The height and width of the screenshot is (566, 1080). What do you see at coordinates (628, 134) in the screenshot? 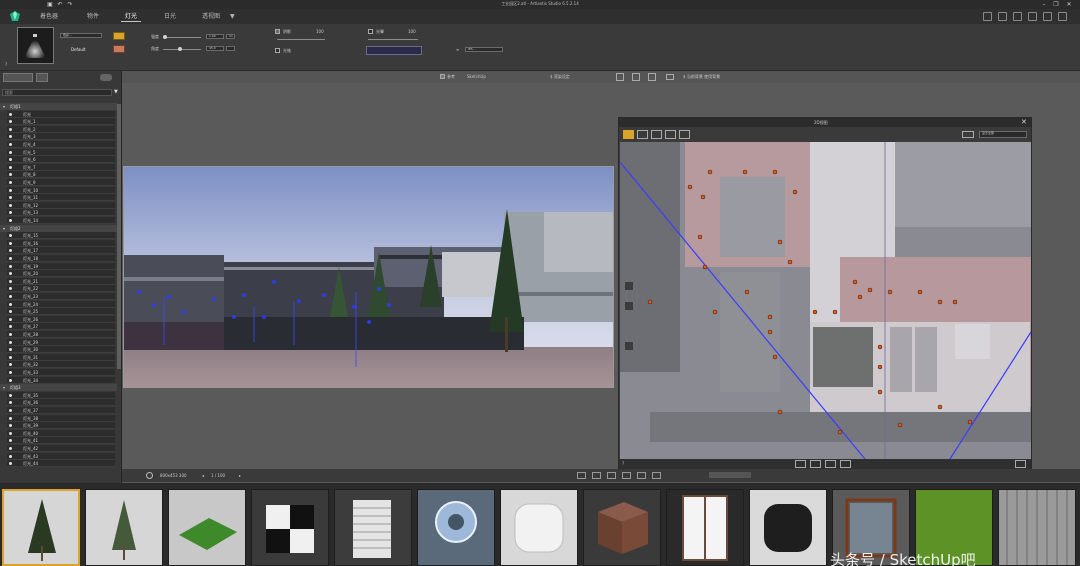
I see `plan-top-view-button` at bounding box center [628, 134].